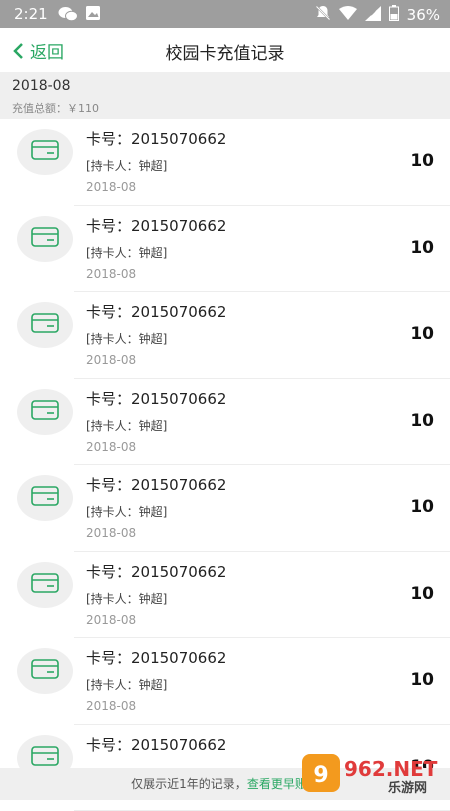 The height and width of the screenshot is (811, 450). What do you see at coordinates (323, 15) in the screenshot?
I see `mute-icon` at bounding box center [323, 15].